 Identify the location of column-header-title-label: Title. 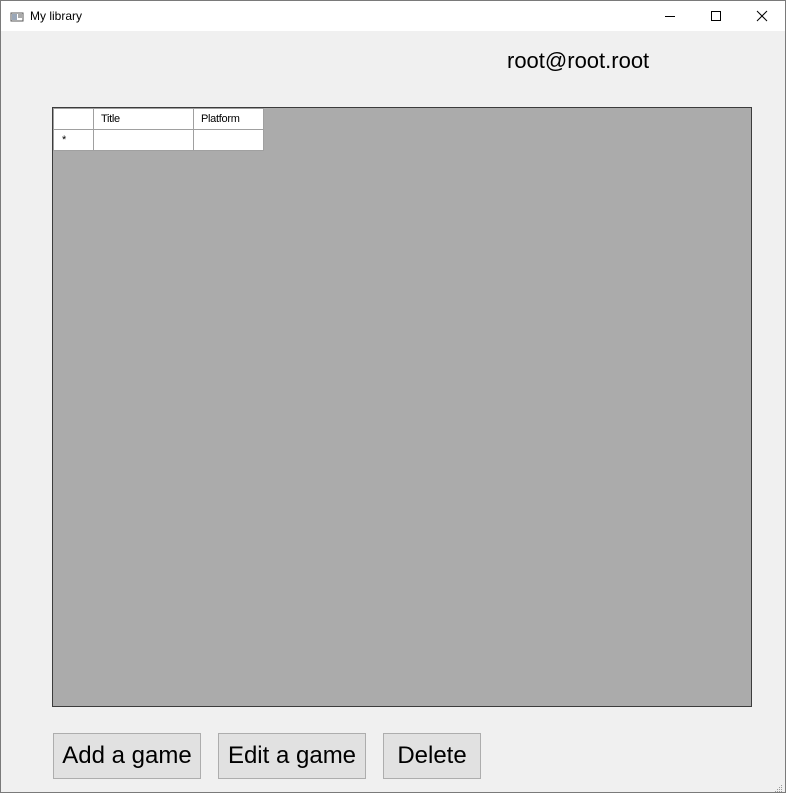
(110, 119).